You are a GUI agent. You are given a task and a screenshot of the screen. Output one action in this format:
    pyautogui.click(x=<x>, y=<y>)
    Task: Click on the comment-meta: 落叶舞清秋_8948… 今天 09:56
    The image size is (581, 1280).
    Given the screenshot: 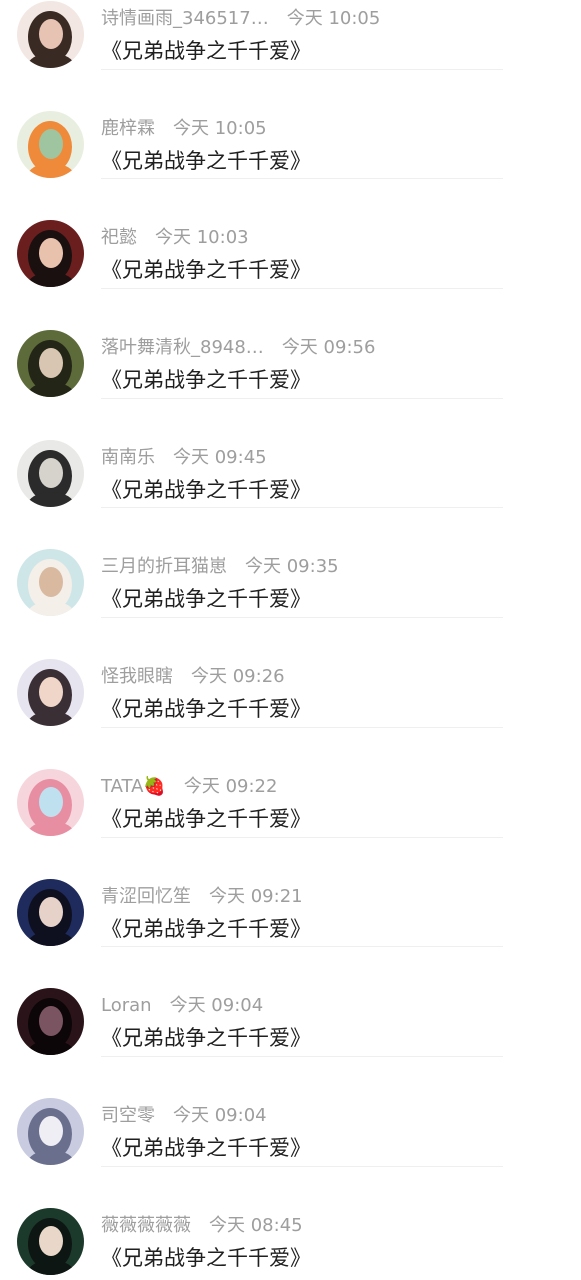 What is the action you would take?
    pyautogui.click(x=238, y=348)
    